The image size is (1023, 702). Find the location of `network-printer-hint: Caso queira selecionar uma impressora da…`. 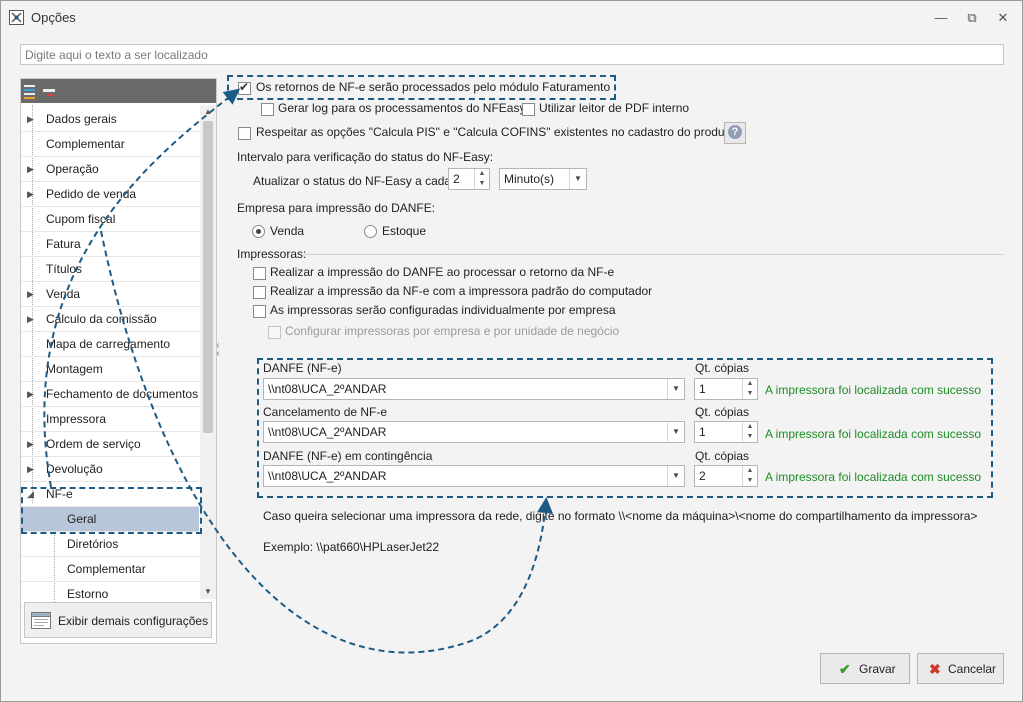

network-printer-hint: Caso queira selecionar uma impressora da… is located at coordinates (620, 516).